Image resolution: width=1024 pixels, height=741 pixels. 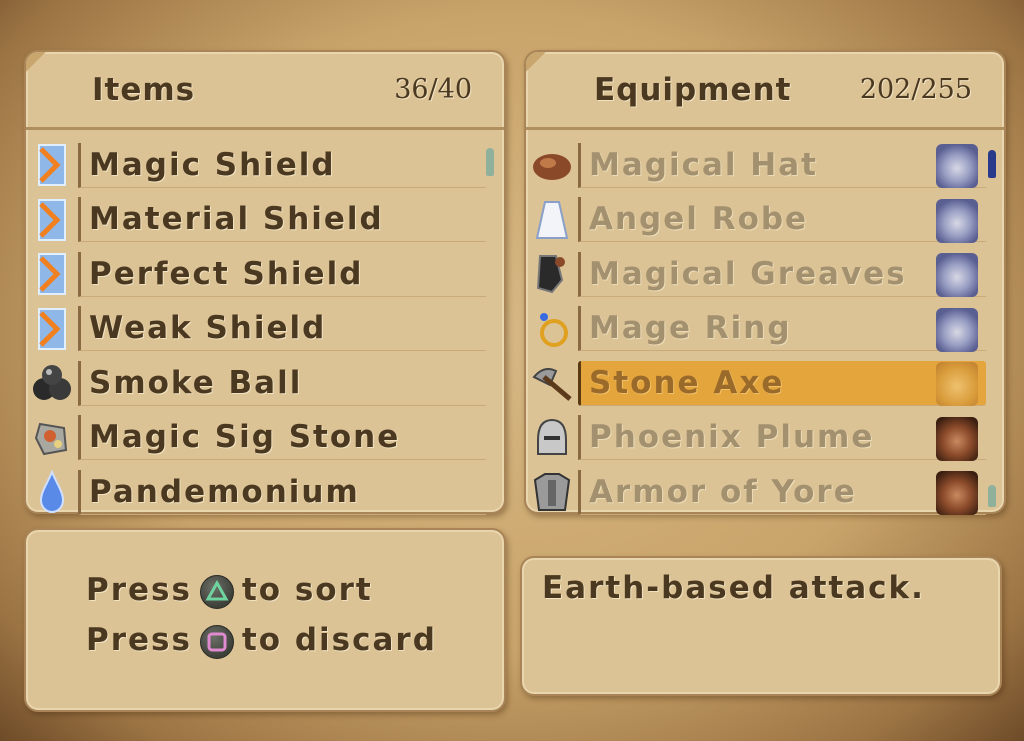 I want to click on help-panel: Press to sort Press to discard, so click(x=265, y=620).